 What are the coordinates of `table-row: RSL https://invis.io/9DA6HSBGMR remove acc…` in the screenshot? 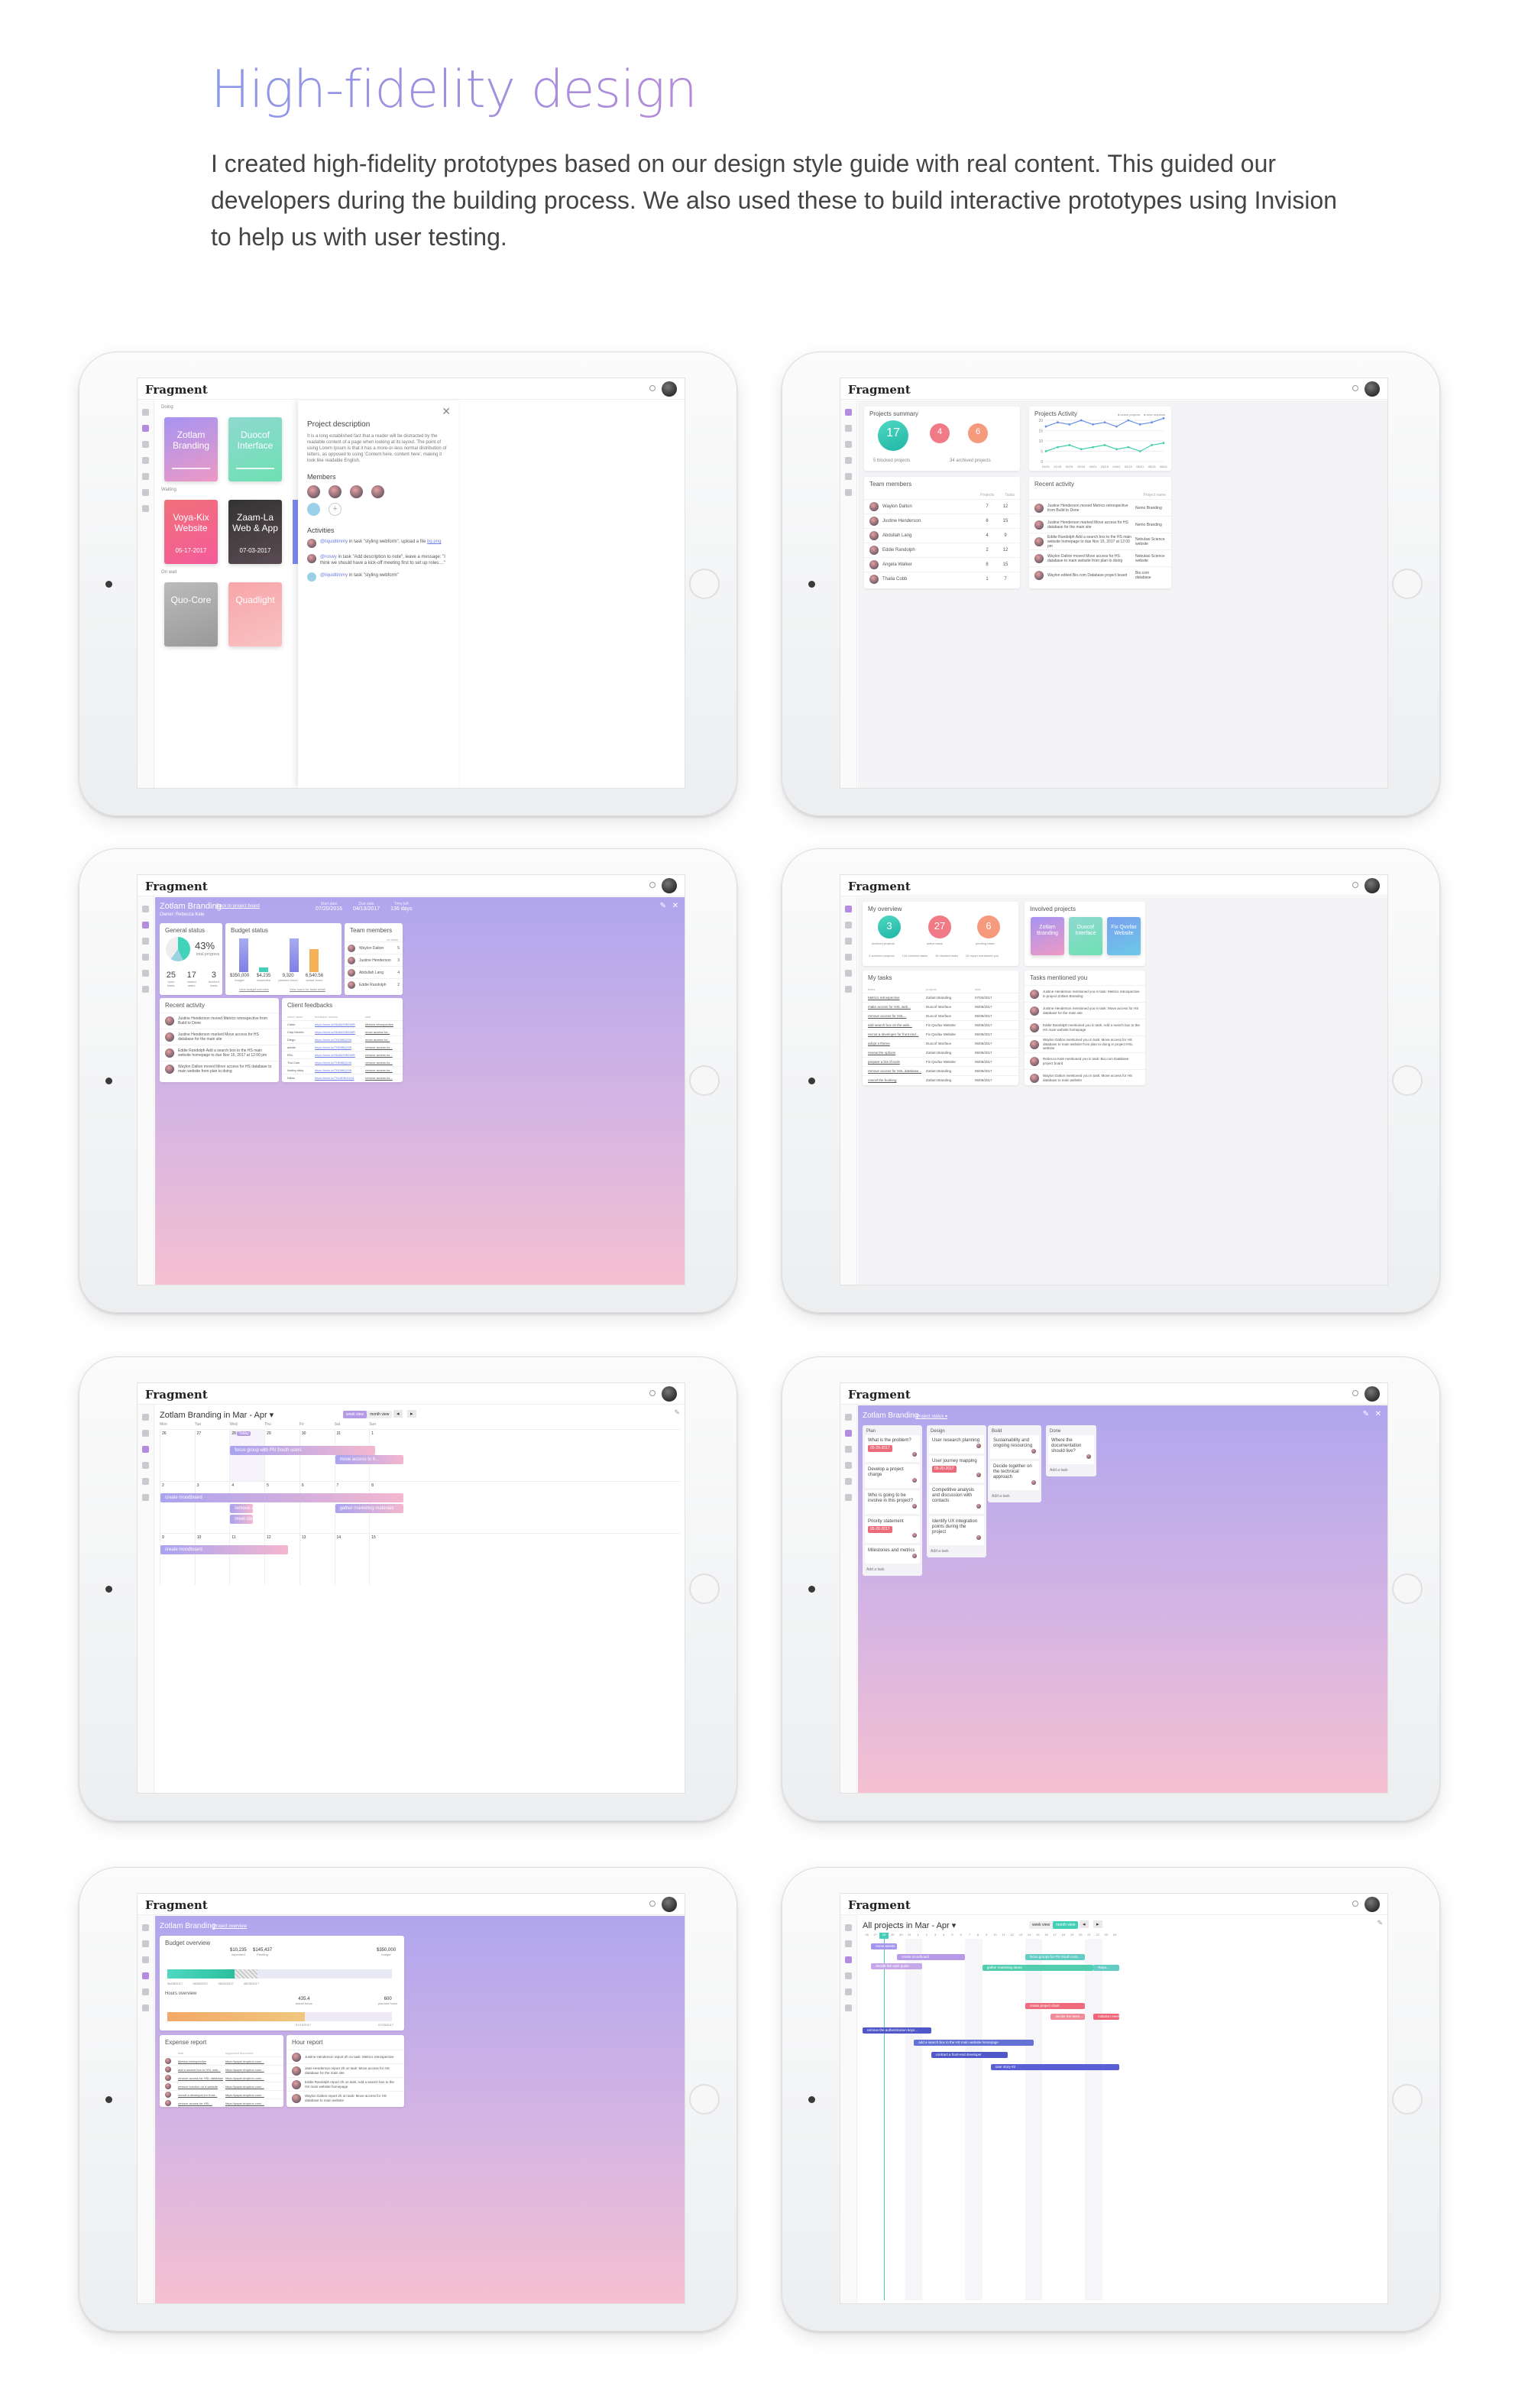 It's located at (342, 1054).